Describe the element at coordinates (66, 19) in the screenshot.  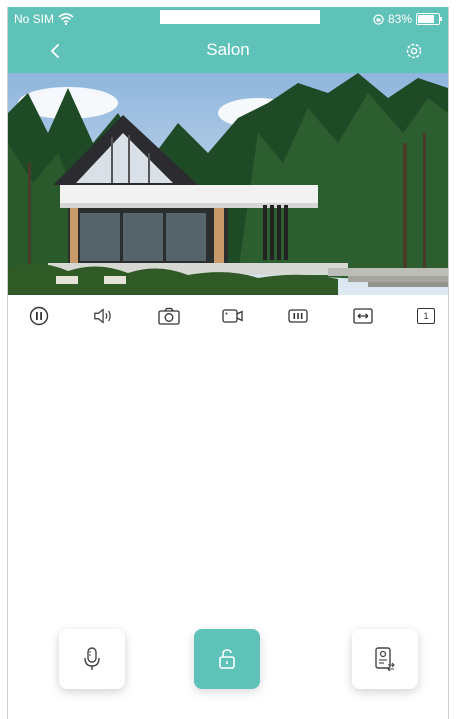
I see `wifi-icon` at that location.